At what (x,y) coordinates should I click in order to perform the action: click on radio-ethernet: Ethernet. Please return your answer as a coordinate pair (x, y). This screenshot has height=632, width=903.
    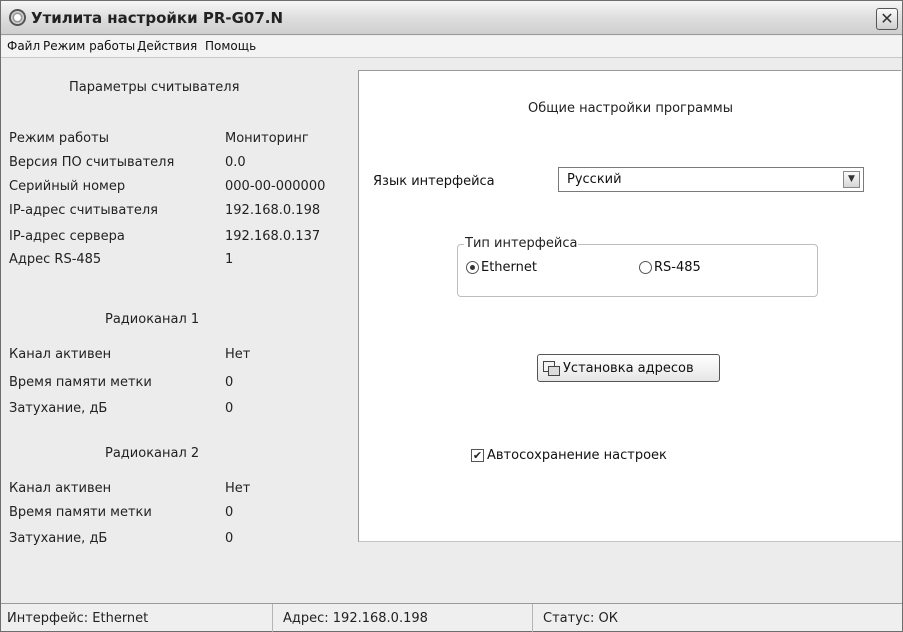
    Looking at the image, I should click on (501, 267).